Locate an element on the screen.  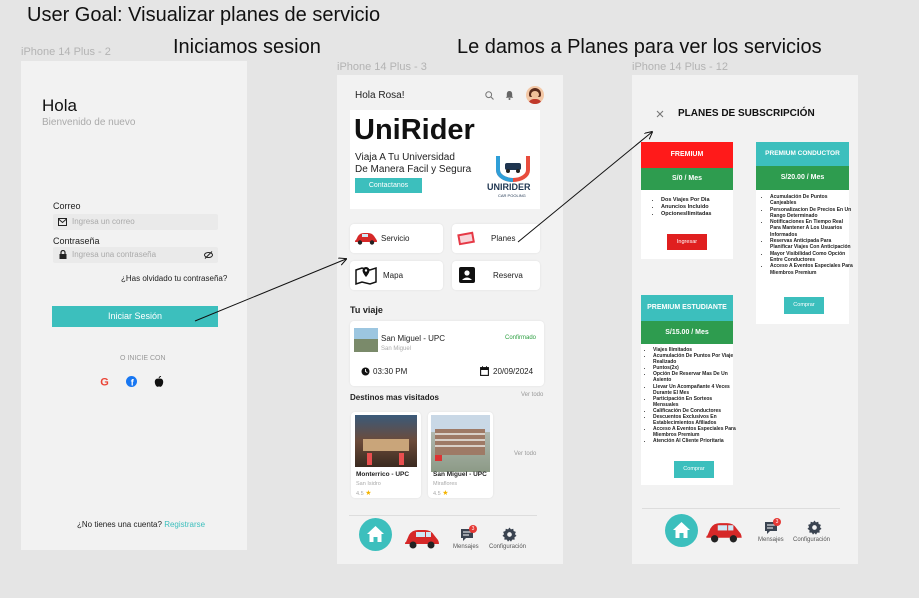
menu-mapa: Mapa is located at coordinates (396, 275).